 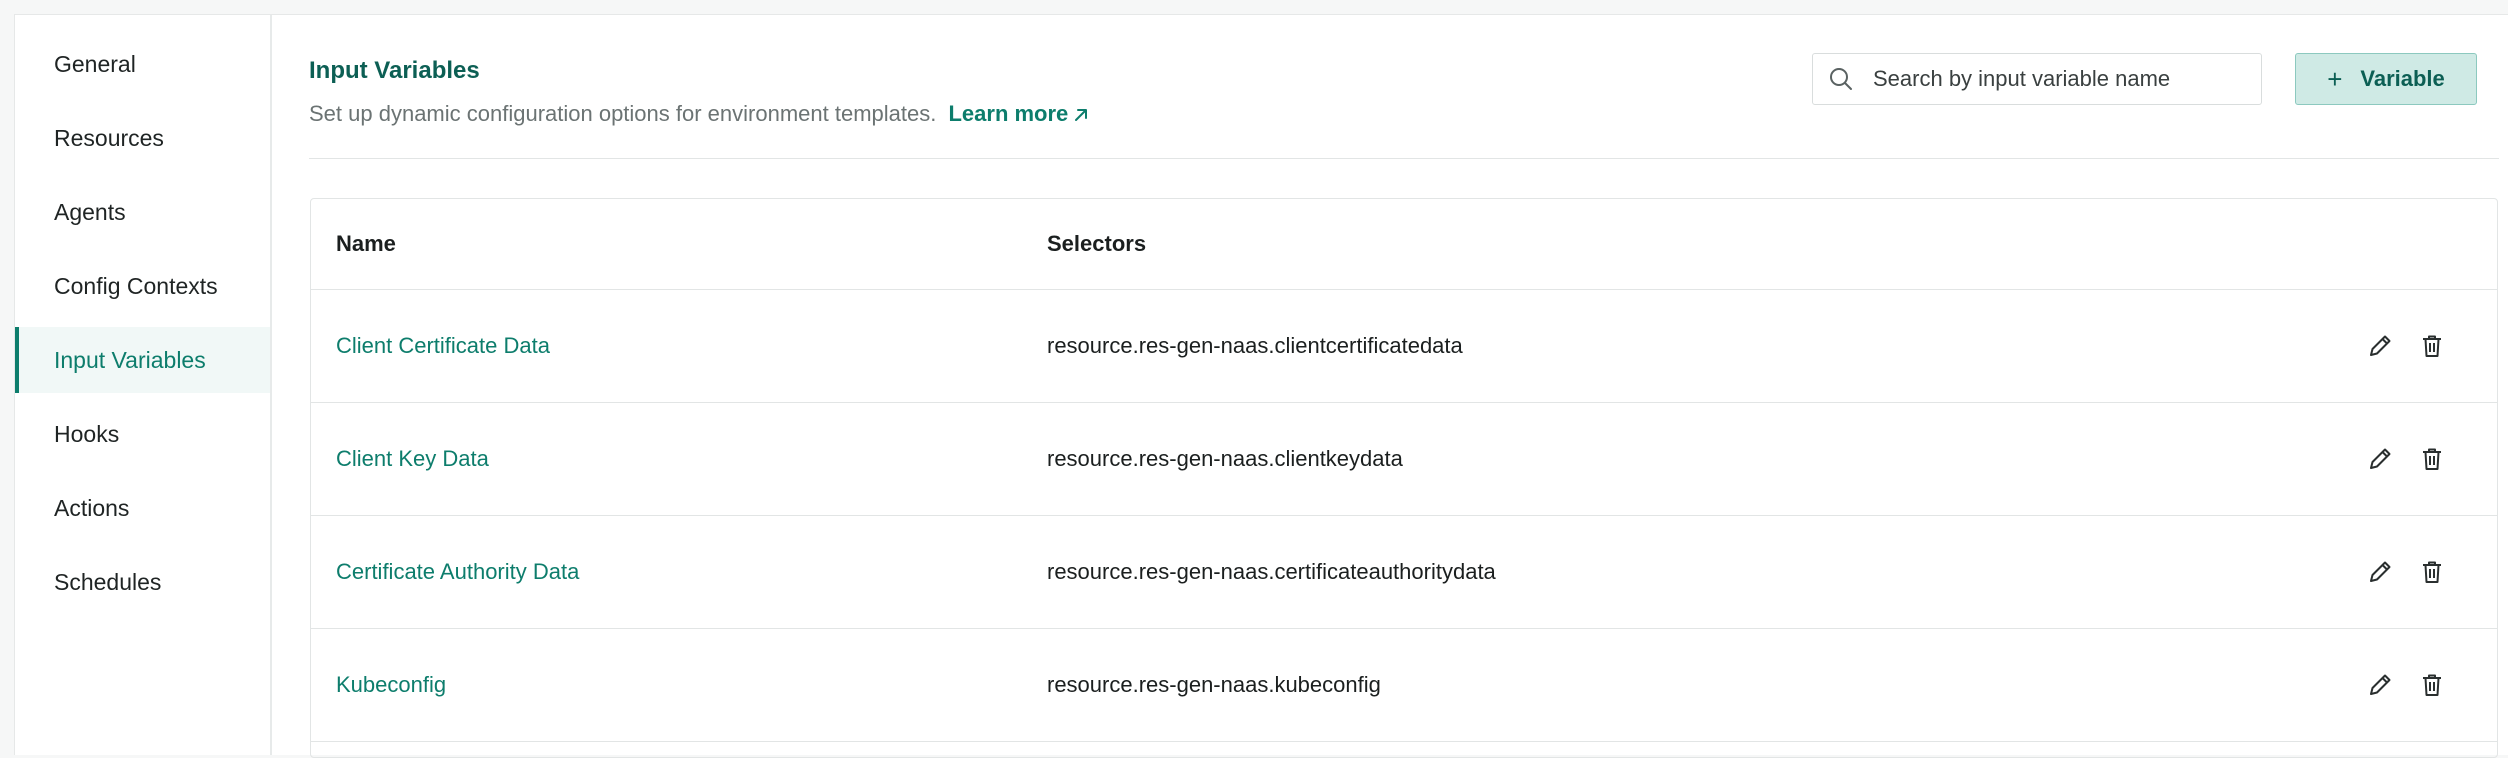 I want to click on variable-name-link: Kubeconfig, so click(x=391, y=685).